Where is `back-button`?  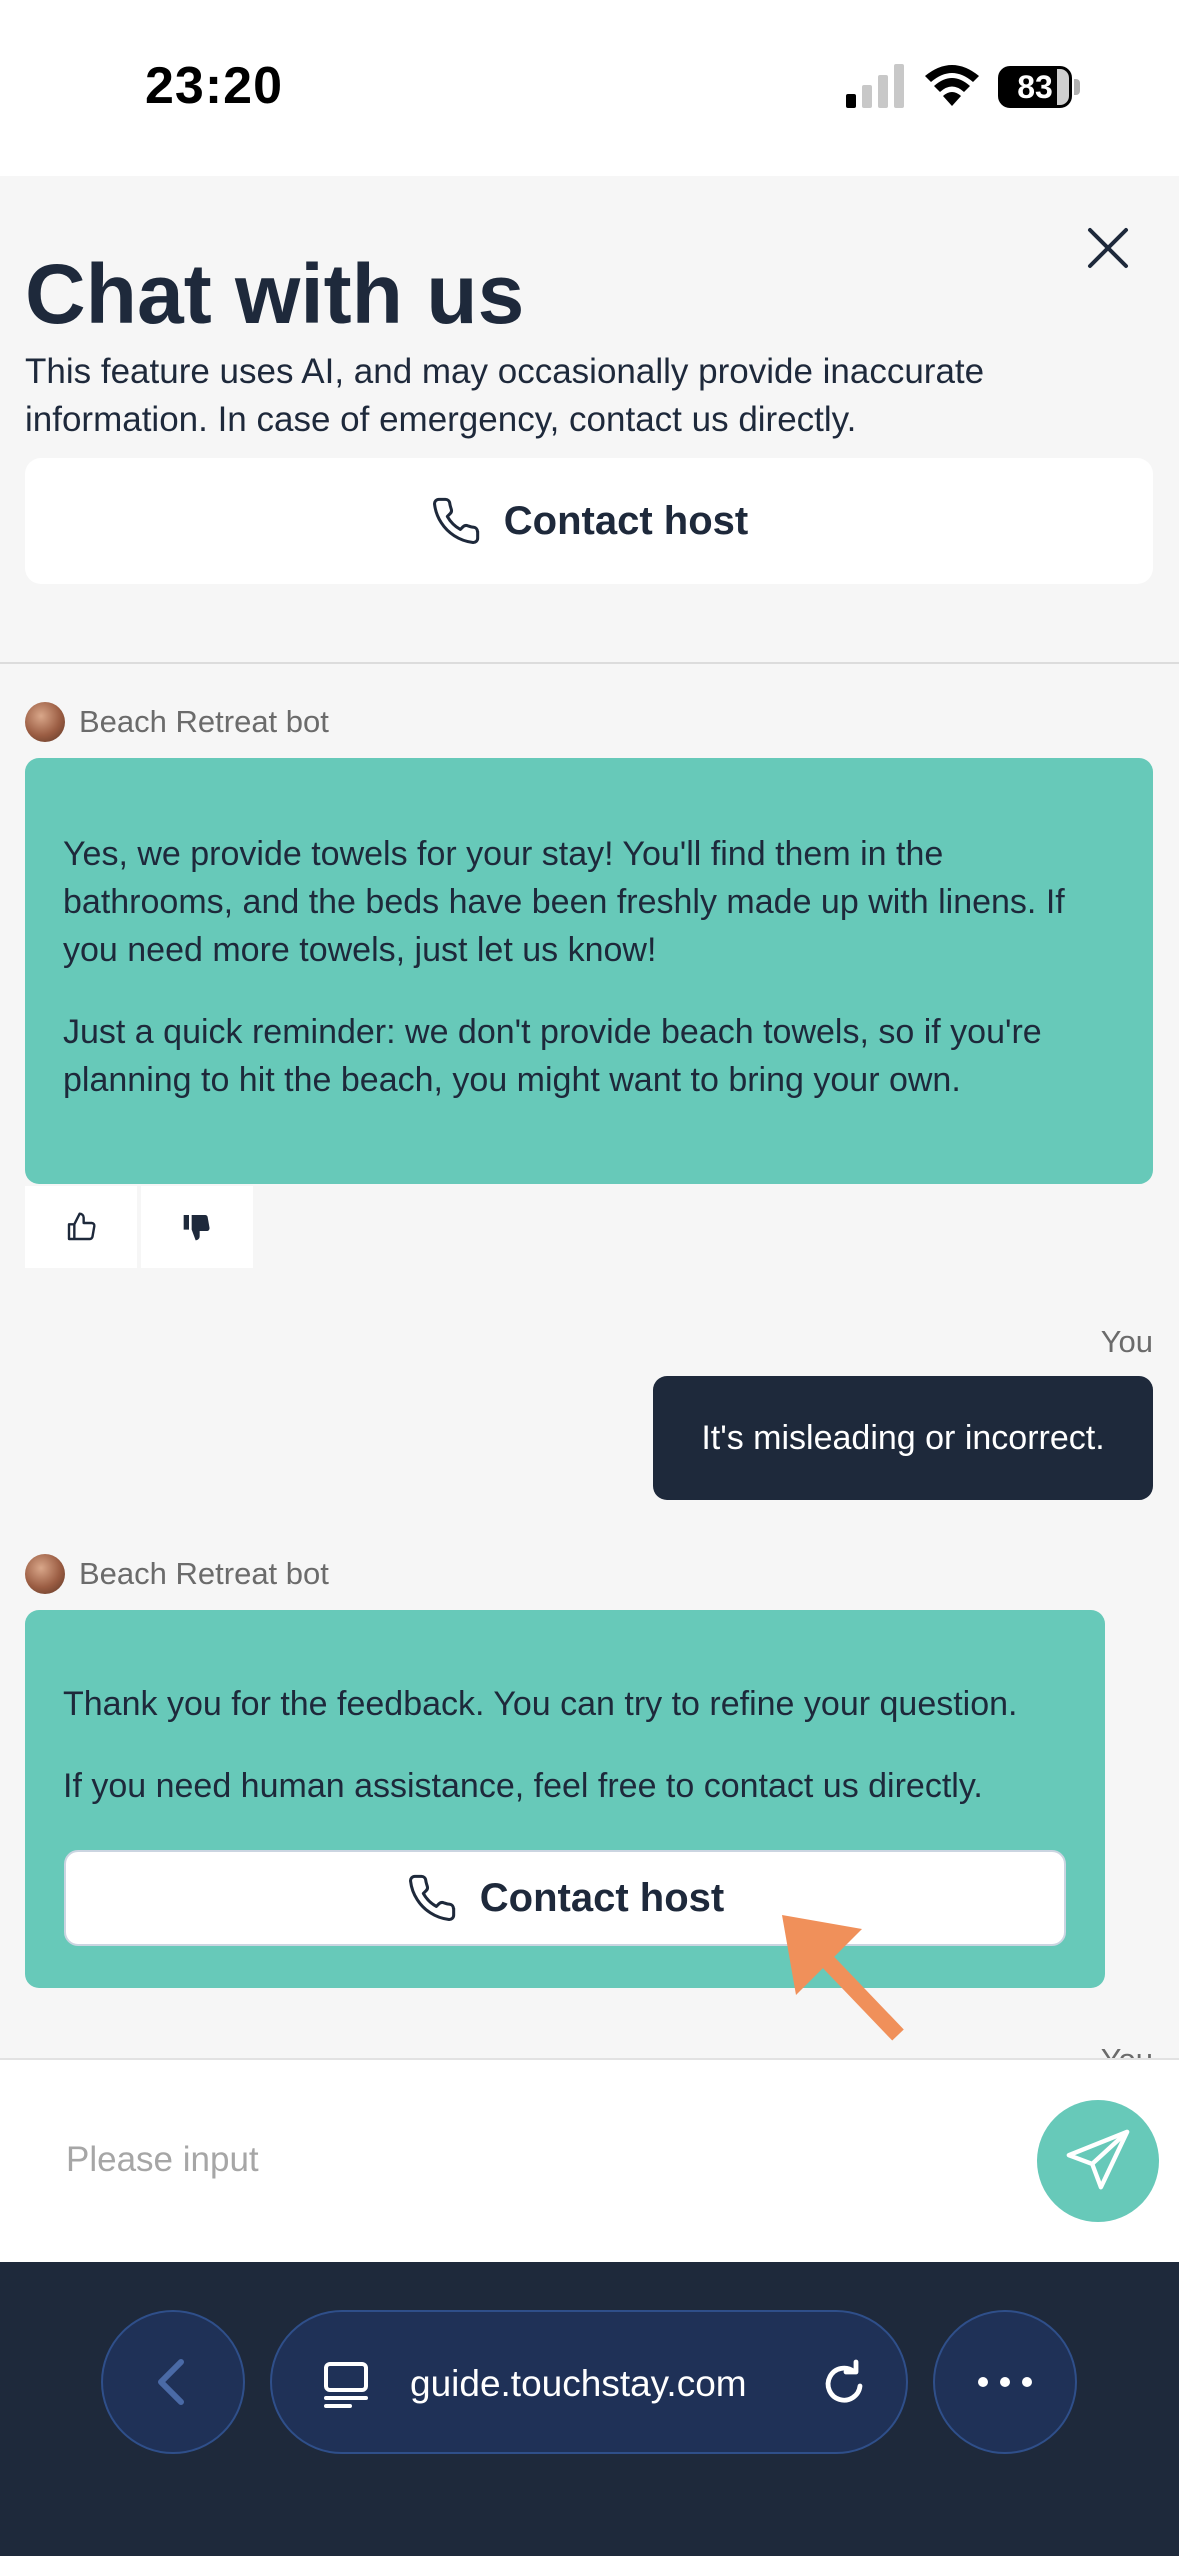
back-button is located at coordinates (173, 2382).